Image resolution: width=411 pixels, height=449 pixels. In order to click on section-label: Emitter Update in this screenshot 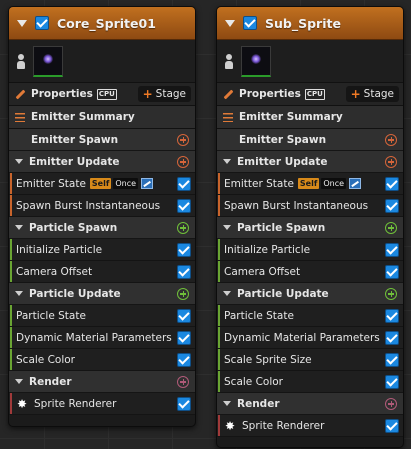, I will do `click(74, 161)`.